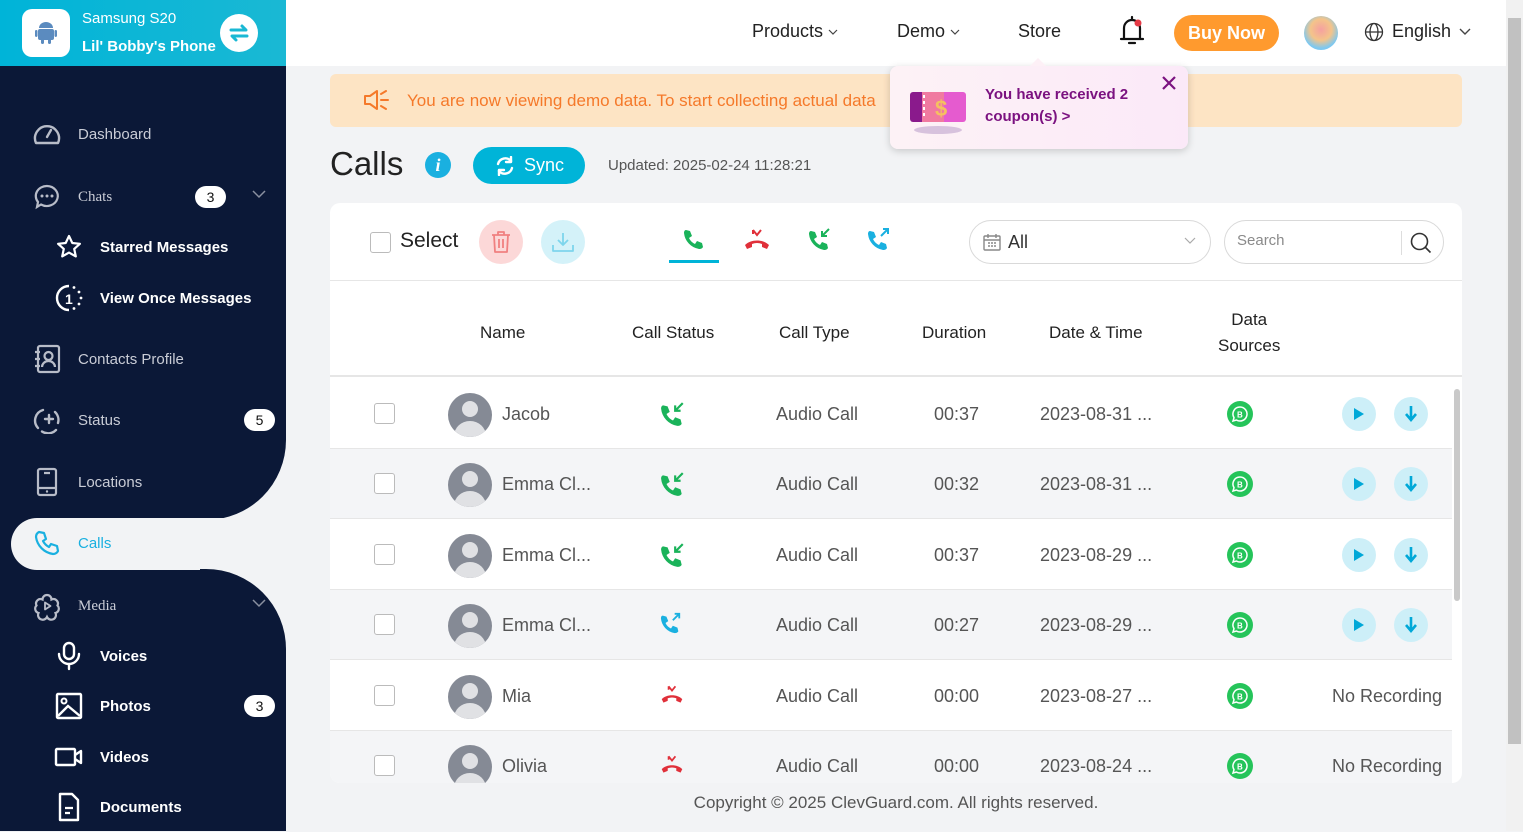 The width and height of the screenshot is (1523, 832). Describe the element at coordinates (1056, 117) in the screenshot. I see `coupon-link: coupon(s) >` at that location.